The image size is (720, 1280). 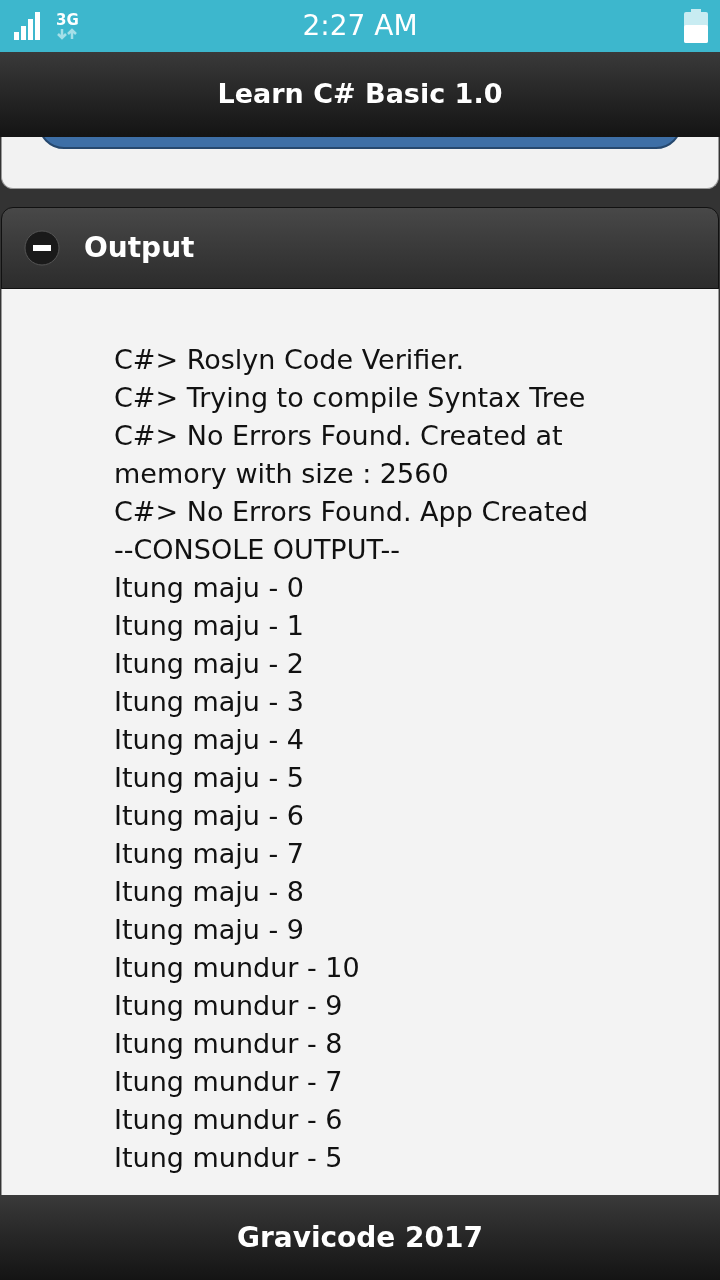 I want to click on console-line: Itung maju - 4, so click(x=210, y=740).